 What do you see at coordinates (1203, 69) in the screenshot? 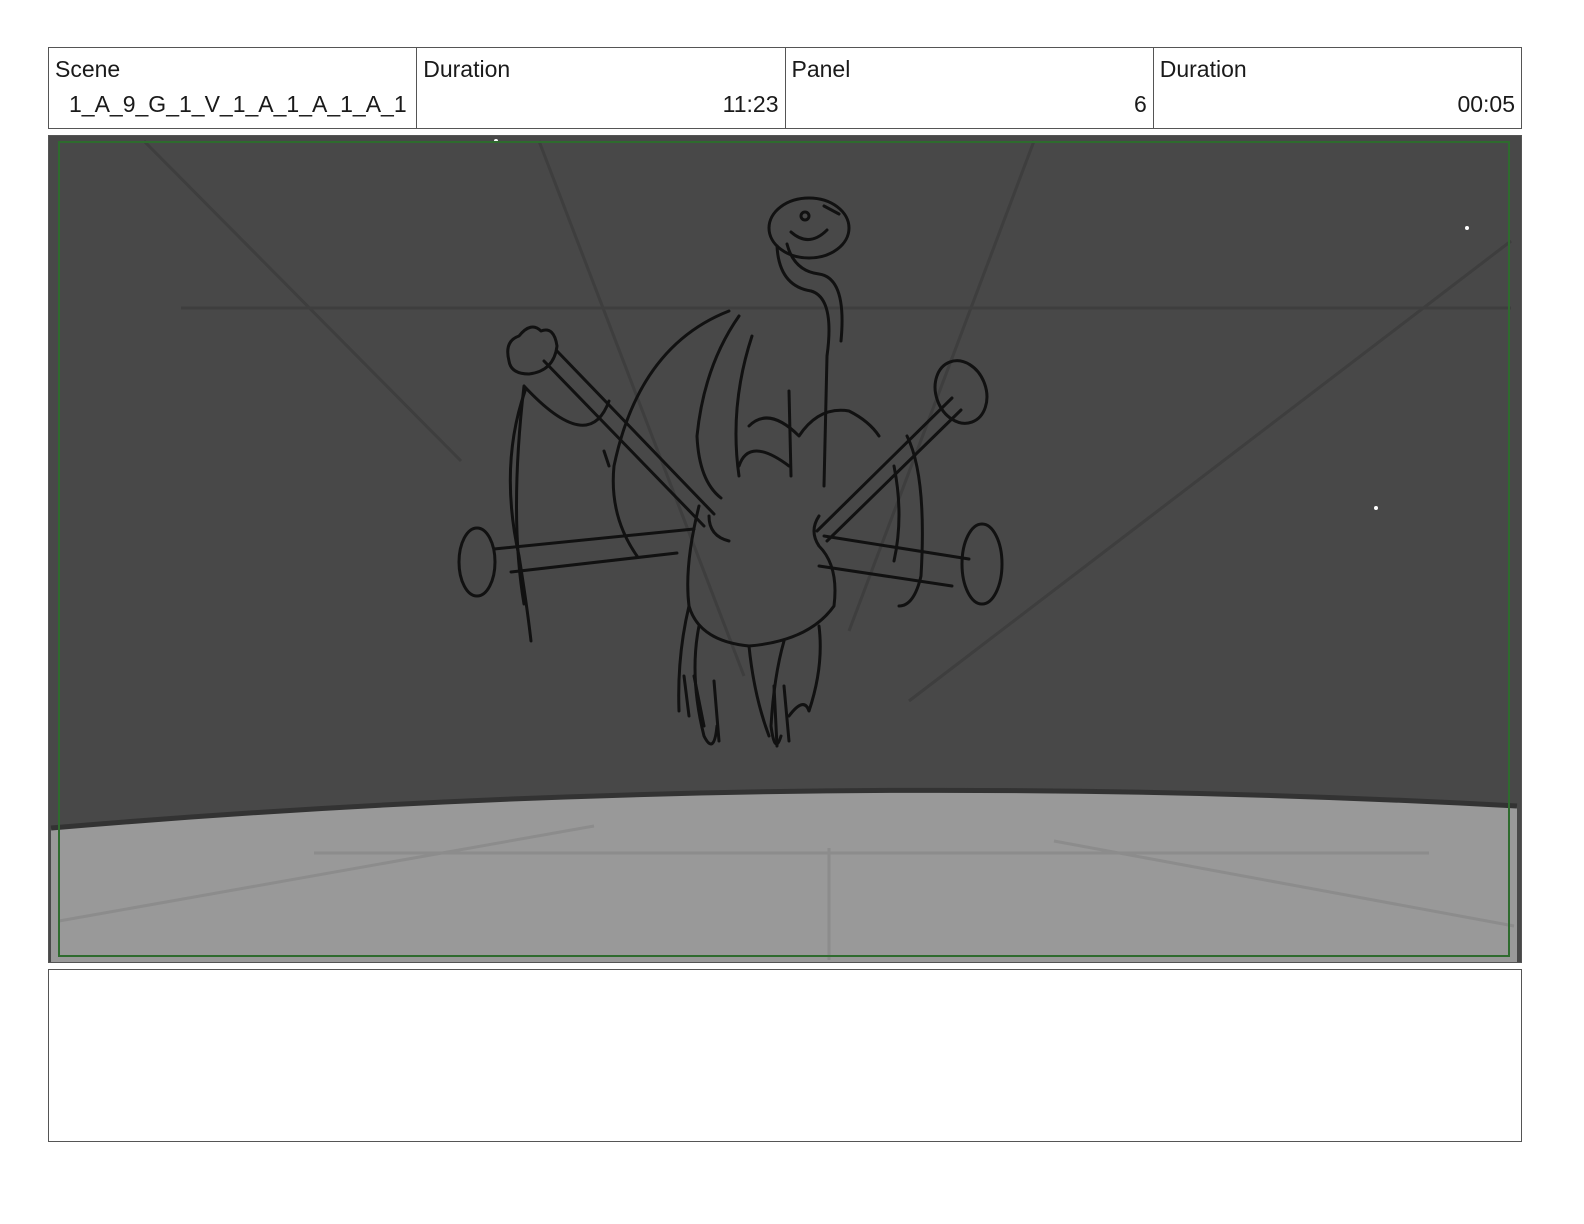
I see `panel-duration-label: Duration` at bounding box center [1203, 69].